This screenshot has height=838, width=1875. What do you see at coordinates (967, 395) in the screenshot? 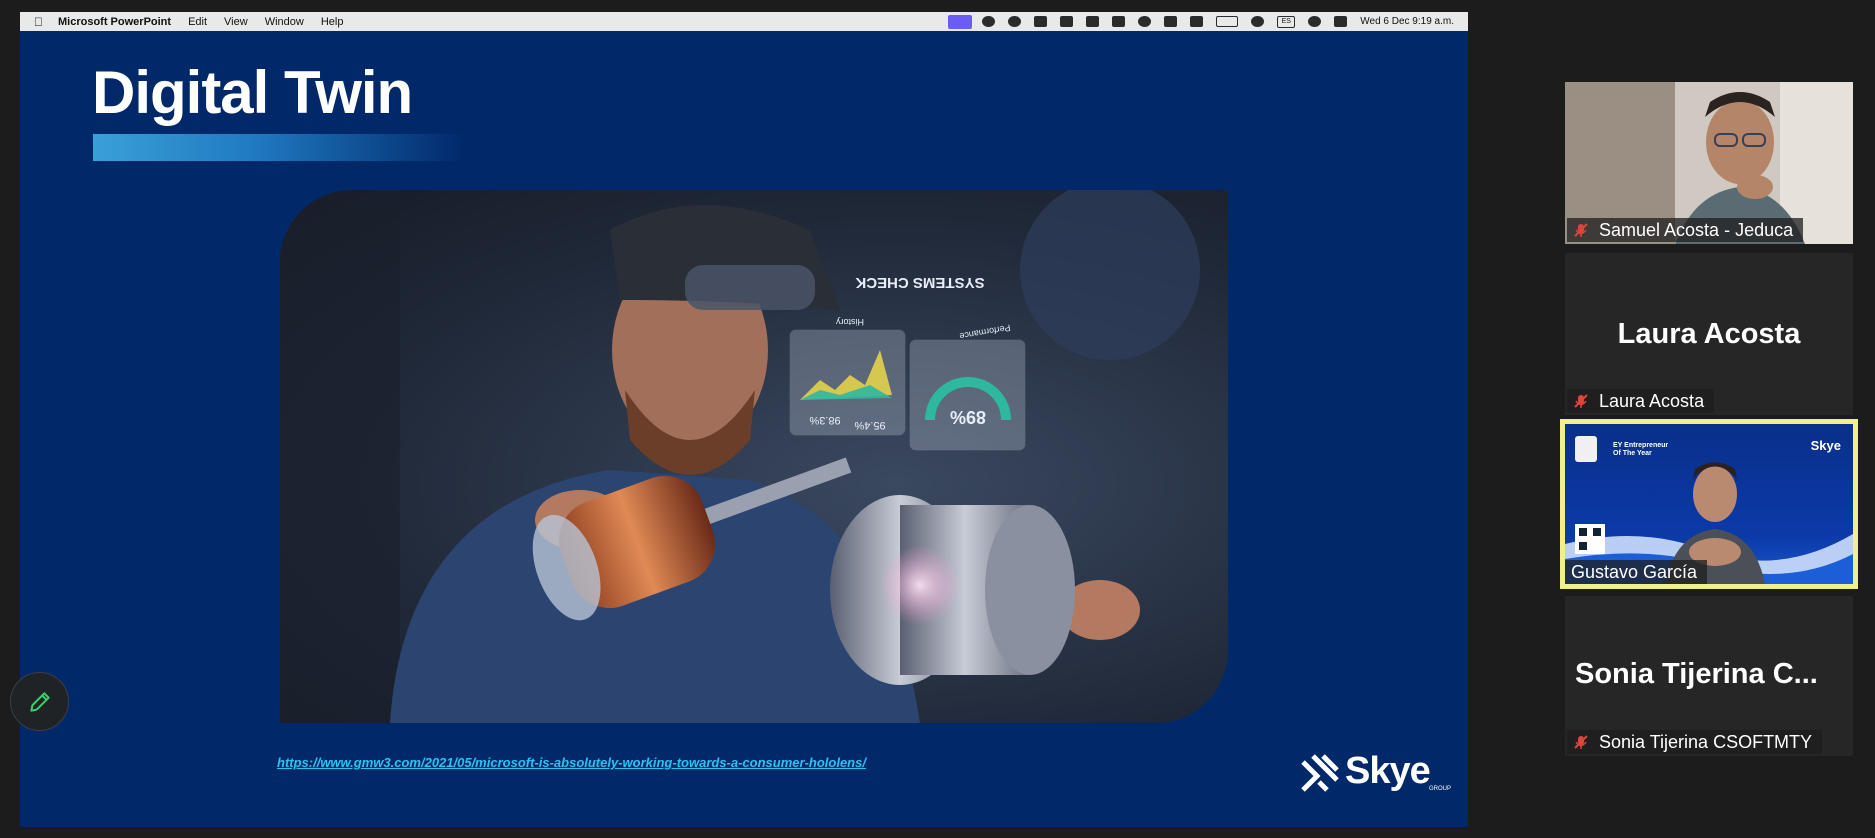
I see `hud-performance-panel` at bounding box center [967, 395].